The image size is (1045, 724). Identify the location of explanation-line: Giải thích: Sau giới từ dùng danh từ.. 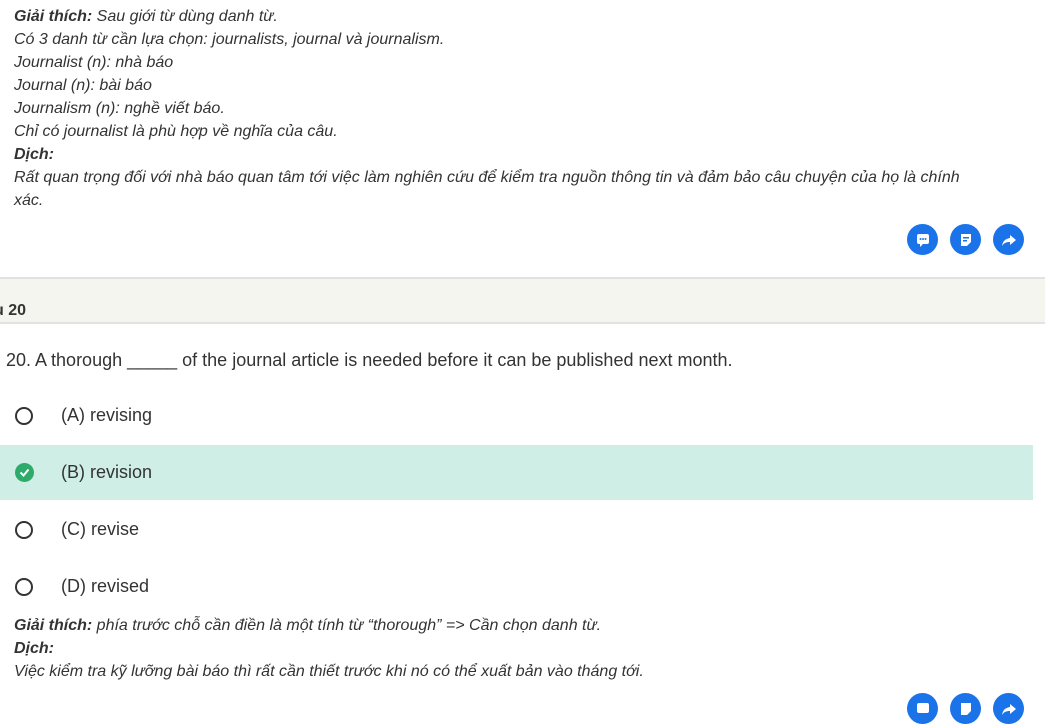
(487, 16).